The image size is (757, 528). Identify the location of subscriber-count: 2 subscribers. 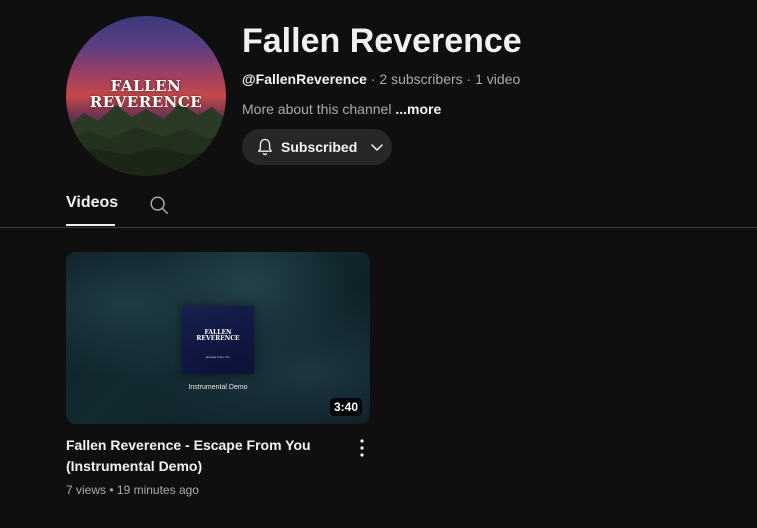
(421, 79).